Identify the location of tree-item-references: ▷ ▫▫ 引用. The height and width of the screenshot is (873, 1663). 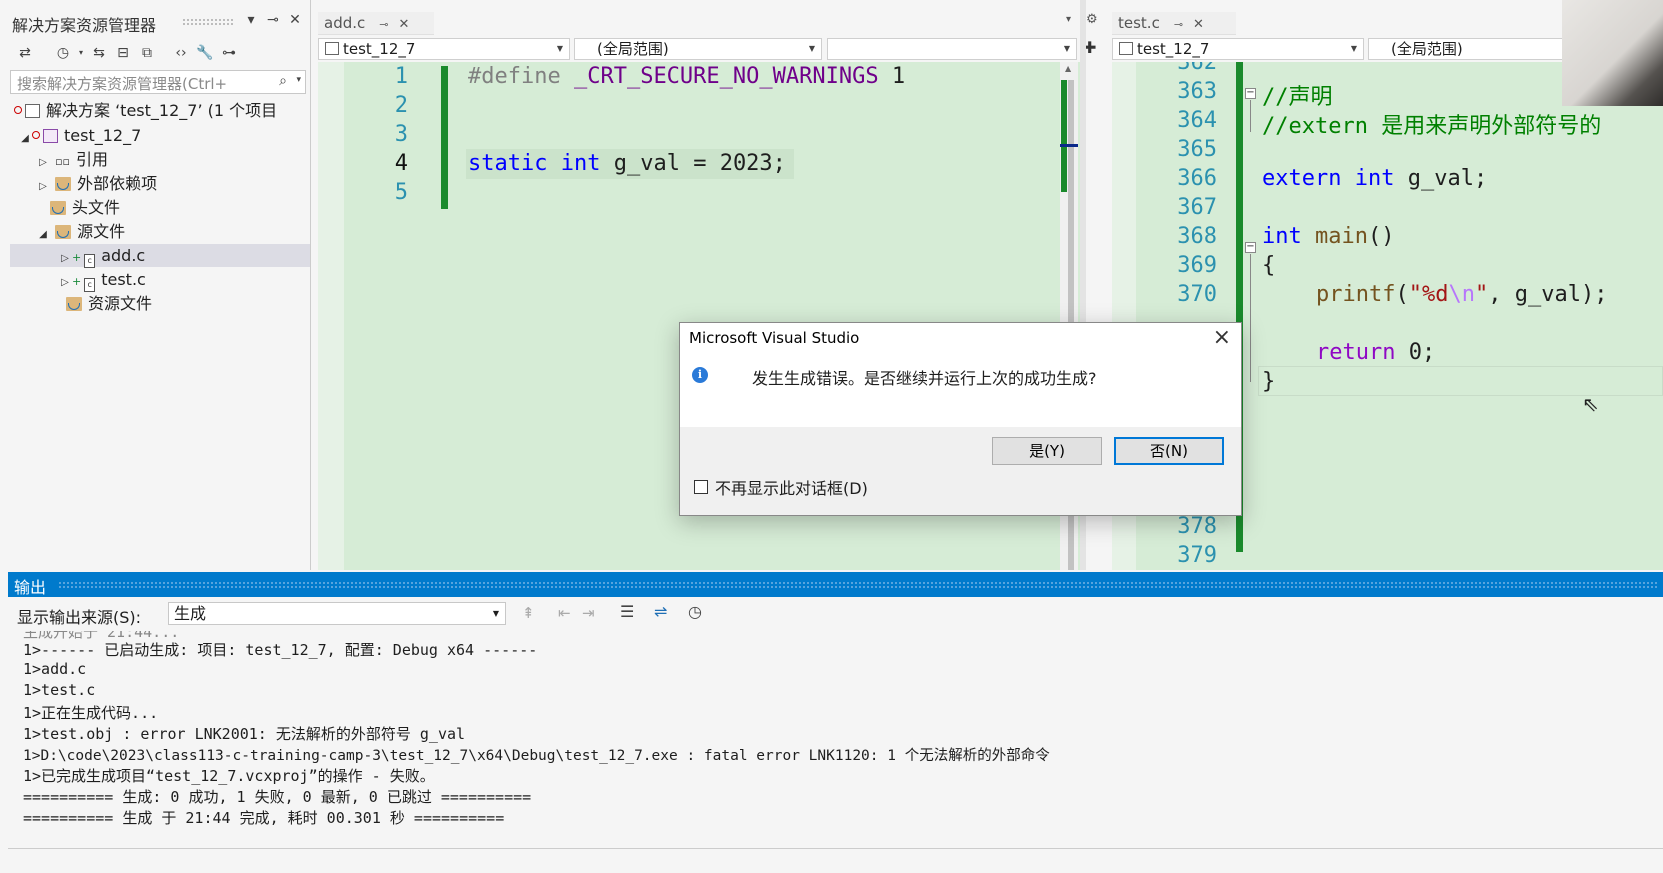
(72, 159).